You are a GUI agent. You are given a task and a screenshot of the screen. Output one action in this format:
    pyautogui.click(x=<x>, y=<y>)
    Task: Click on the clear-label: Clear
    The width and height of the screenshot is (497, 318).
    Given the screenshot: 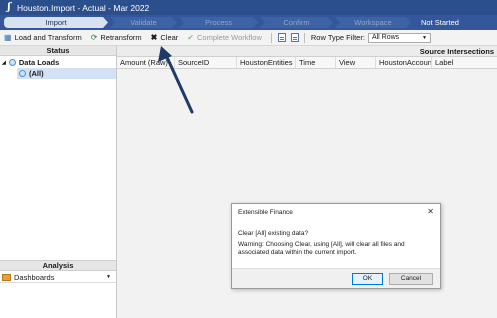 What is the action you would take?
    pyautogui.click(x=169, y=37)
    